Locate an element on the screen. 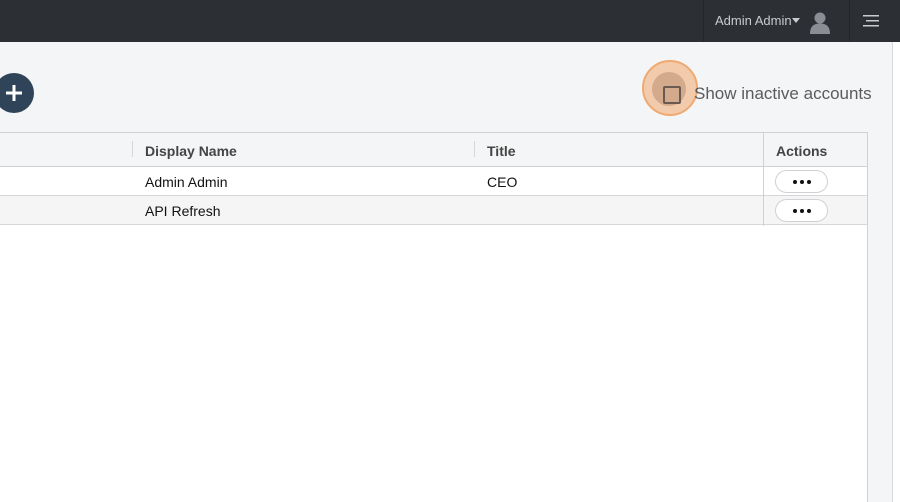 This screenshot has height=502, width=900. table-row: Admin Admin CEO is located at coordinates (433, 181).